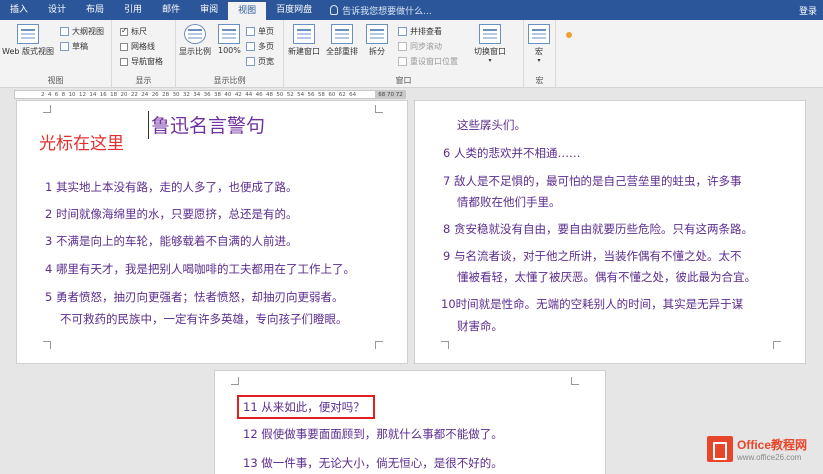  I want to click on quote-continuation: 懂被看轻，太懂了被厌恶。偶有不懂之处，彼此最为合宜。, so click(606, 277).